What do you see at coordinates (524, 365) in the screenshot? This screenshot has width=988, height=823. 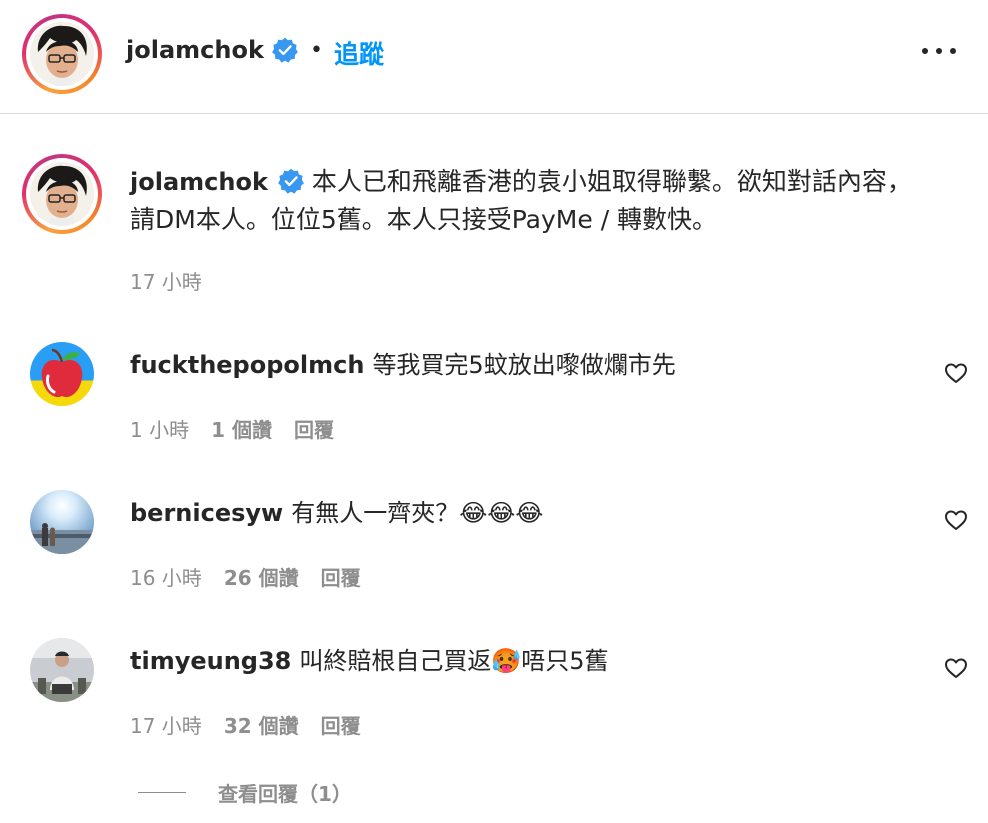 I see `comment-text: 等我買完5蚊放出嚟做爛市先` at bounding box center [524, 365].